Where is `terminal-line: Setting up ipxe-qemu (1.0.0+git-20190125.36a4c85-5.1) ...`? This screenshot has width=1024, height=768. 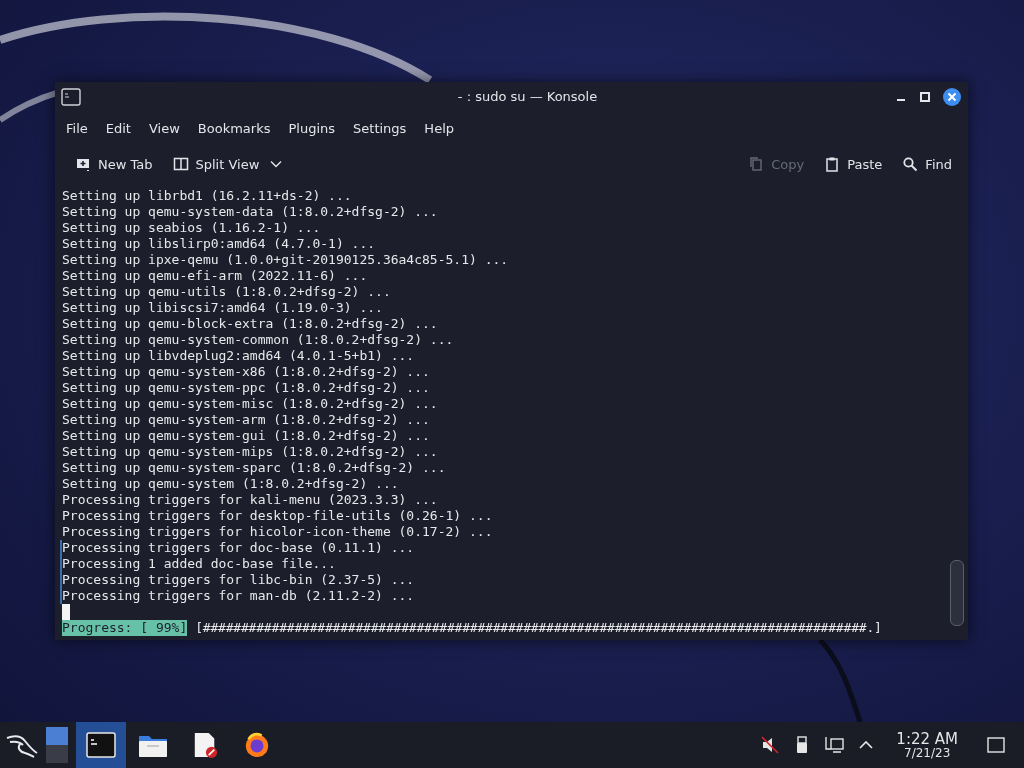
terminal-line: Setting up ipxe-qemu (1.0.0+git-20190125.36a4c85-5.1) ... is located at coordinates (285, 260).